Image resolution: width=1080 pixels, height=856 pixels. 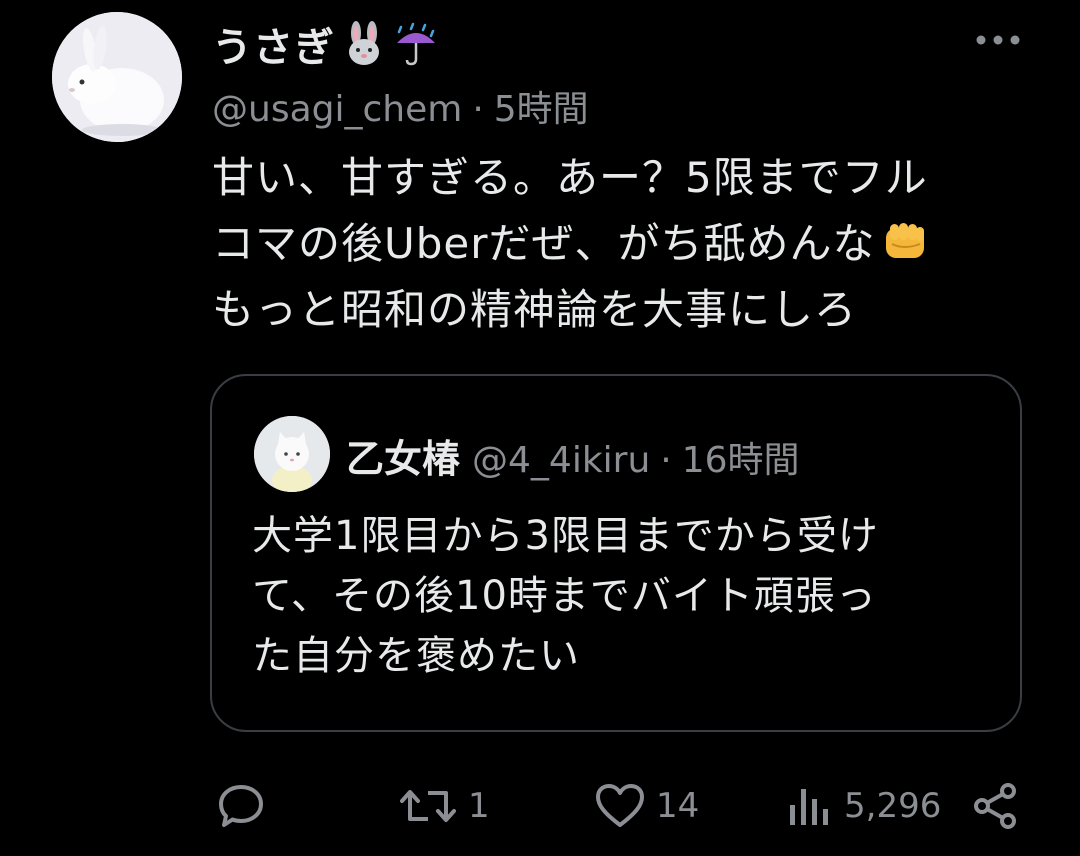 I want to click on oncoming-fist-emoji-icon, so click(x=905, y=241).